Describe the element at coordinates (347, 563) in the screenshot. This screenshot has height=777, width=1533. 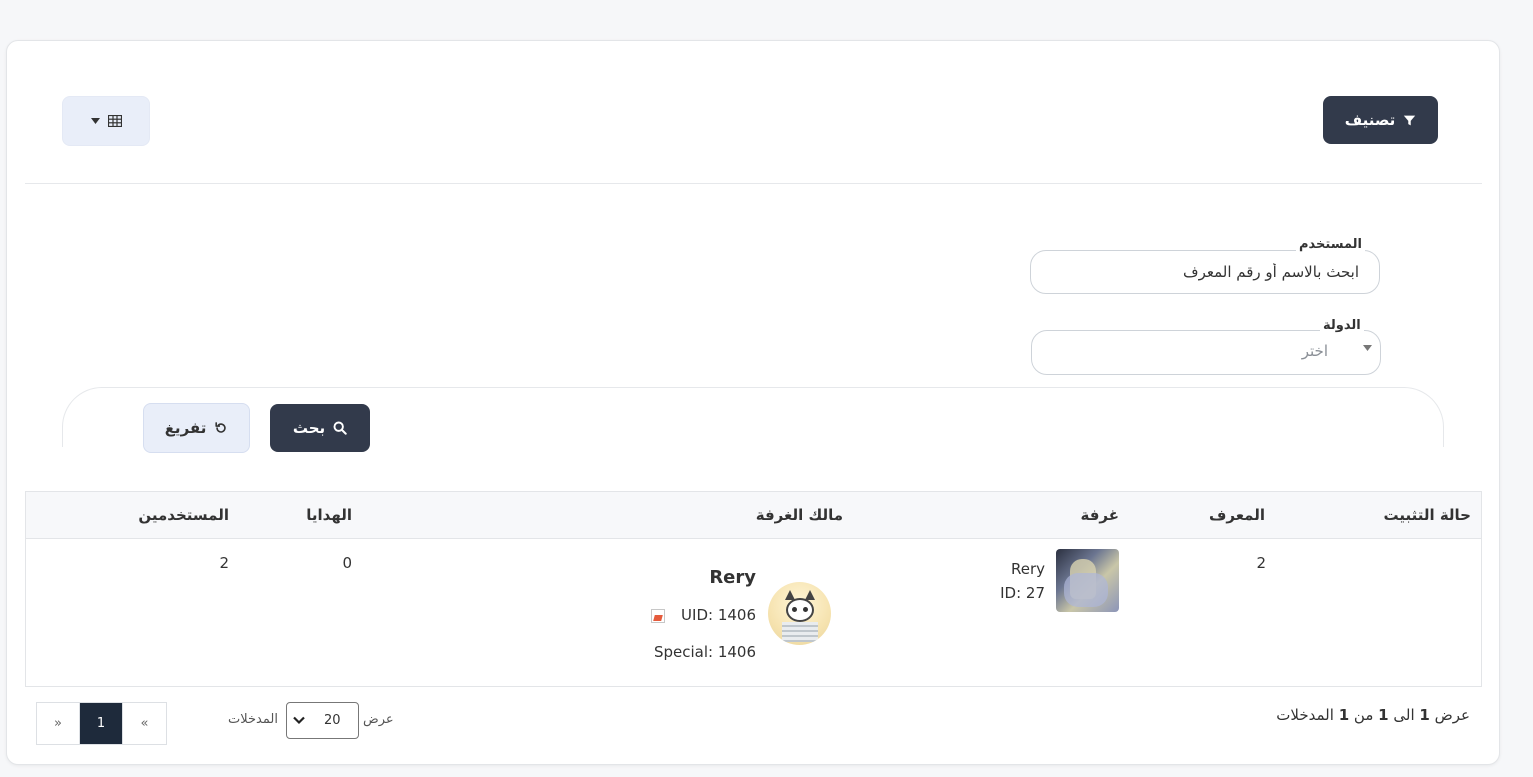
I see `cell-gifts: 0` at that location.